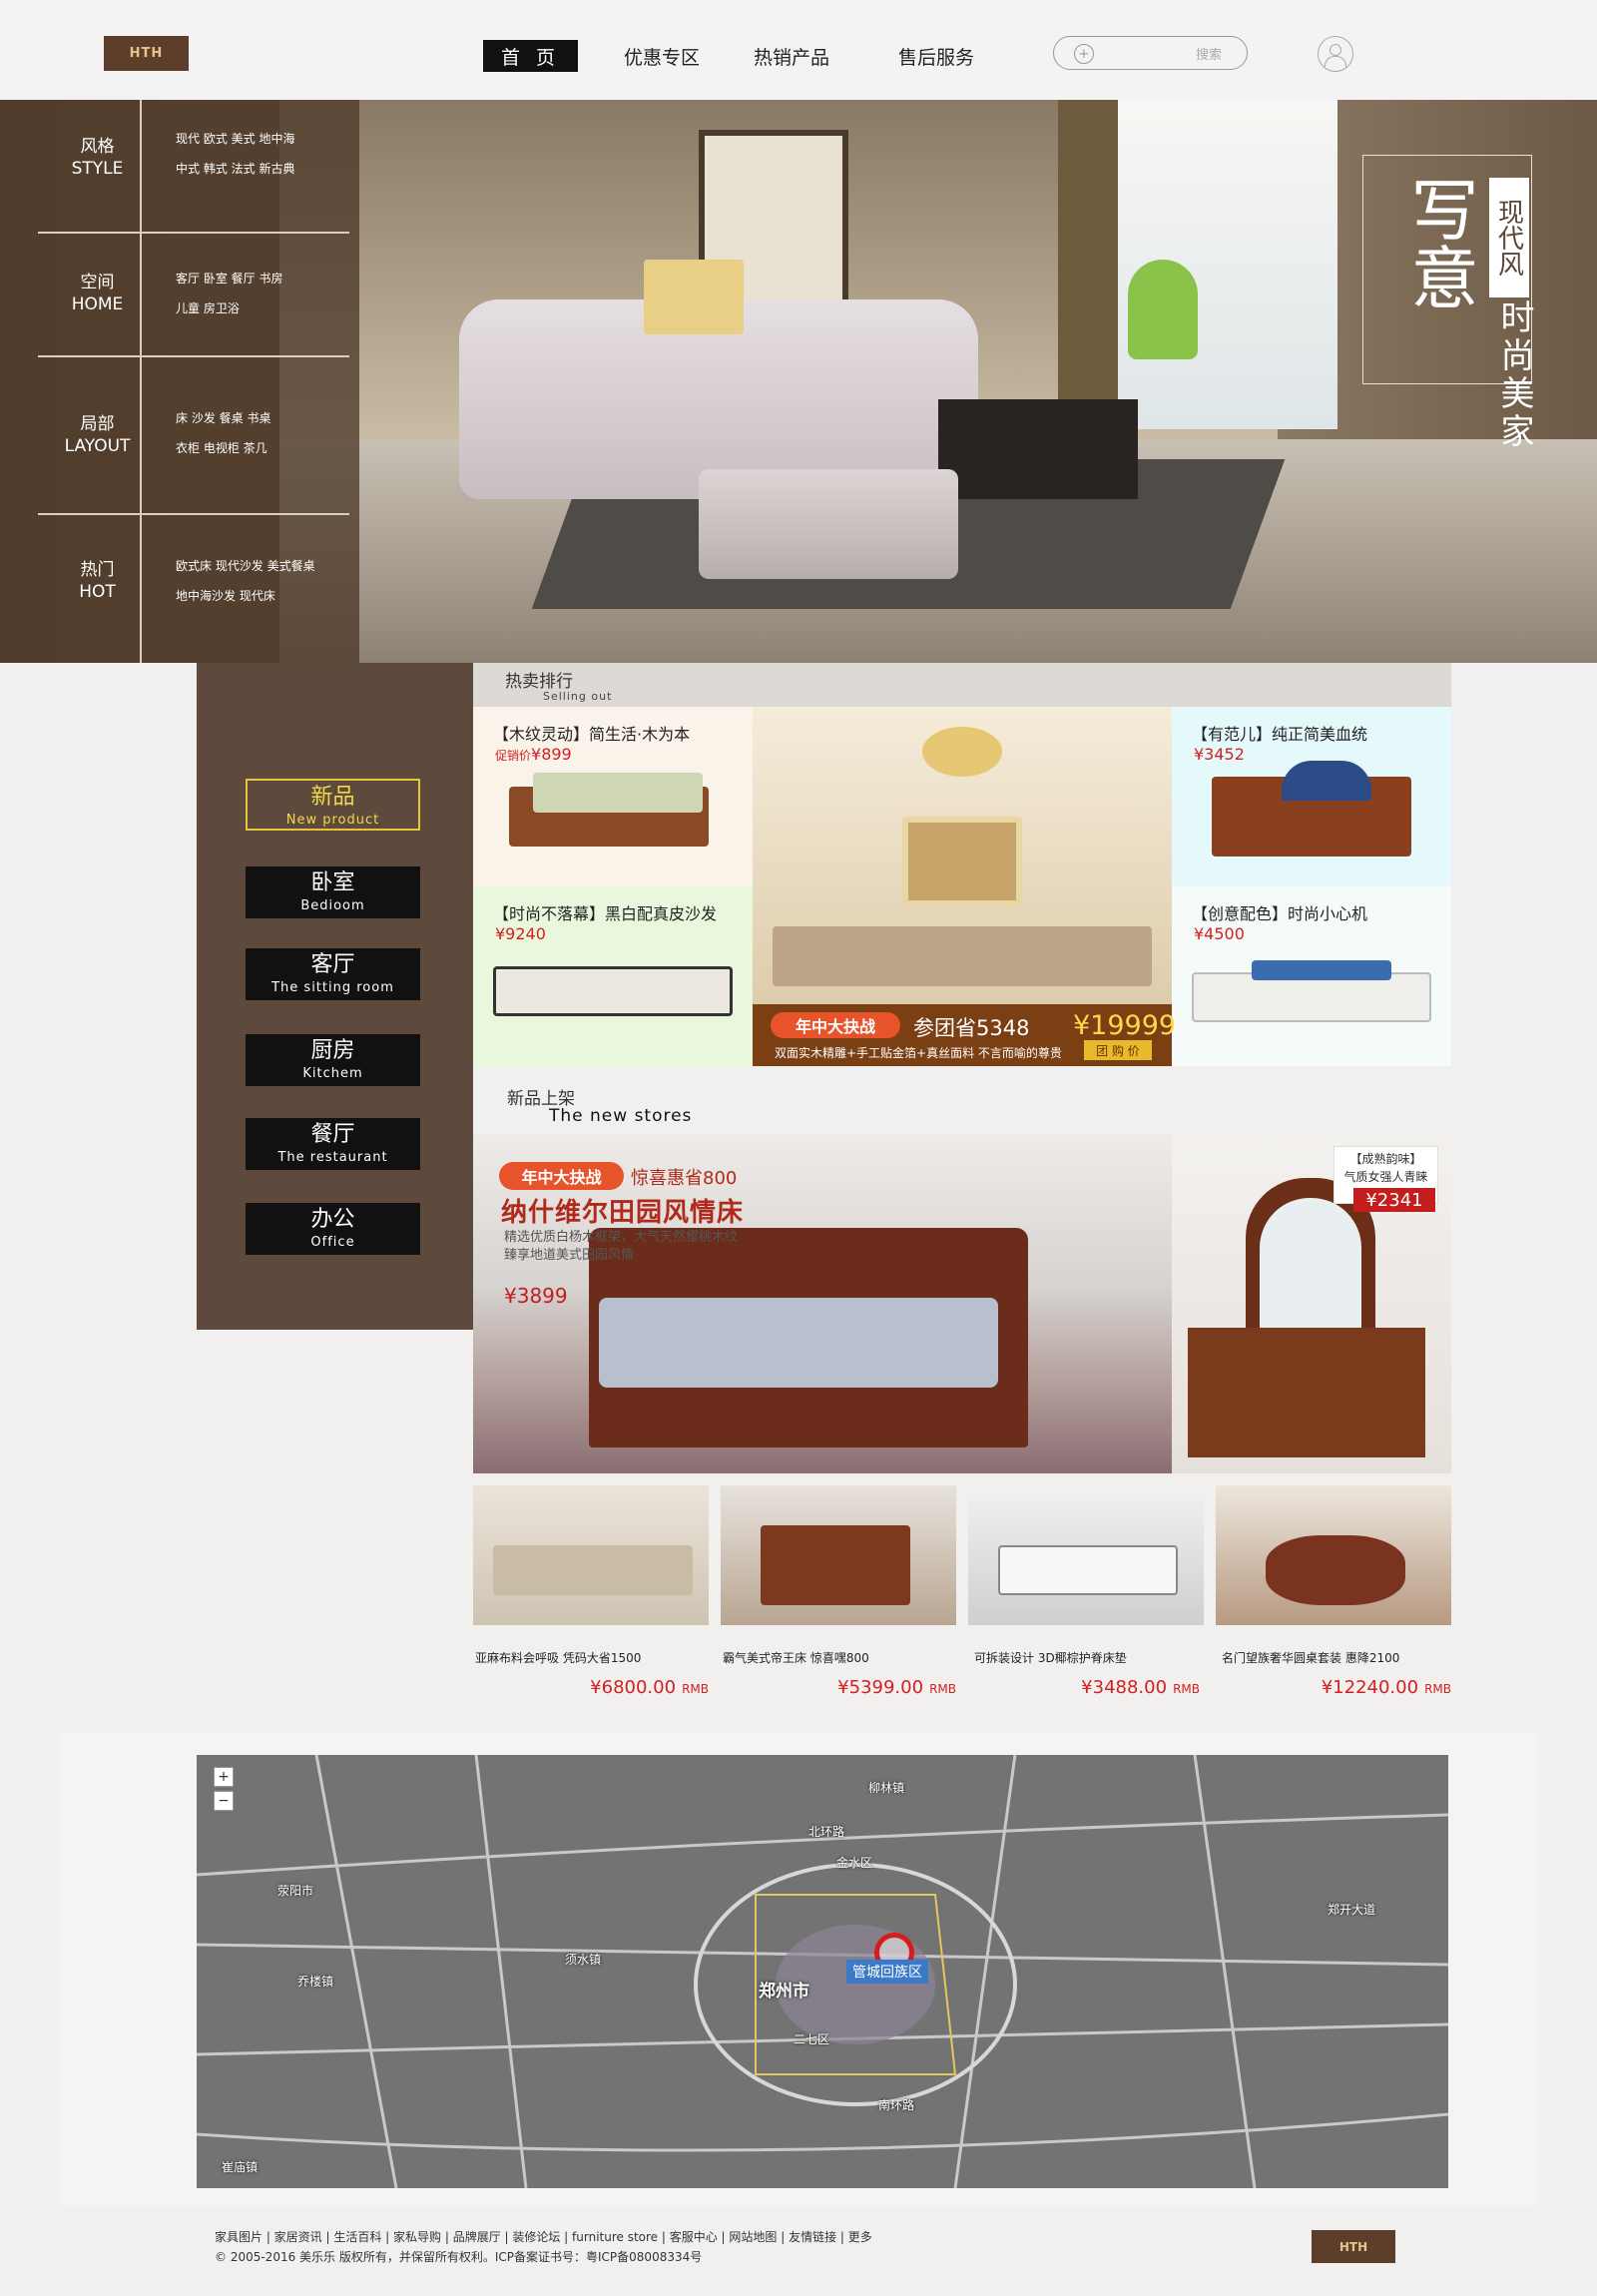 The height and width of the screenshot is (2296, 1597). What do you see at coordinates (1386, 1688) in the screenshot?
I see `product-price: ¥12240.00 RMB` at bounding box center [1386, 1688].